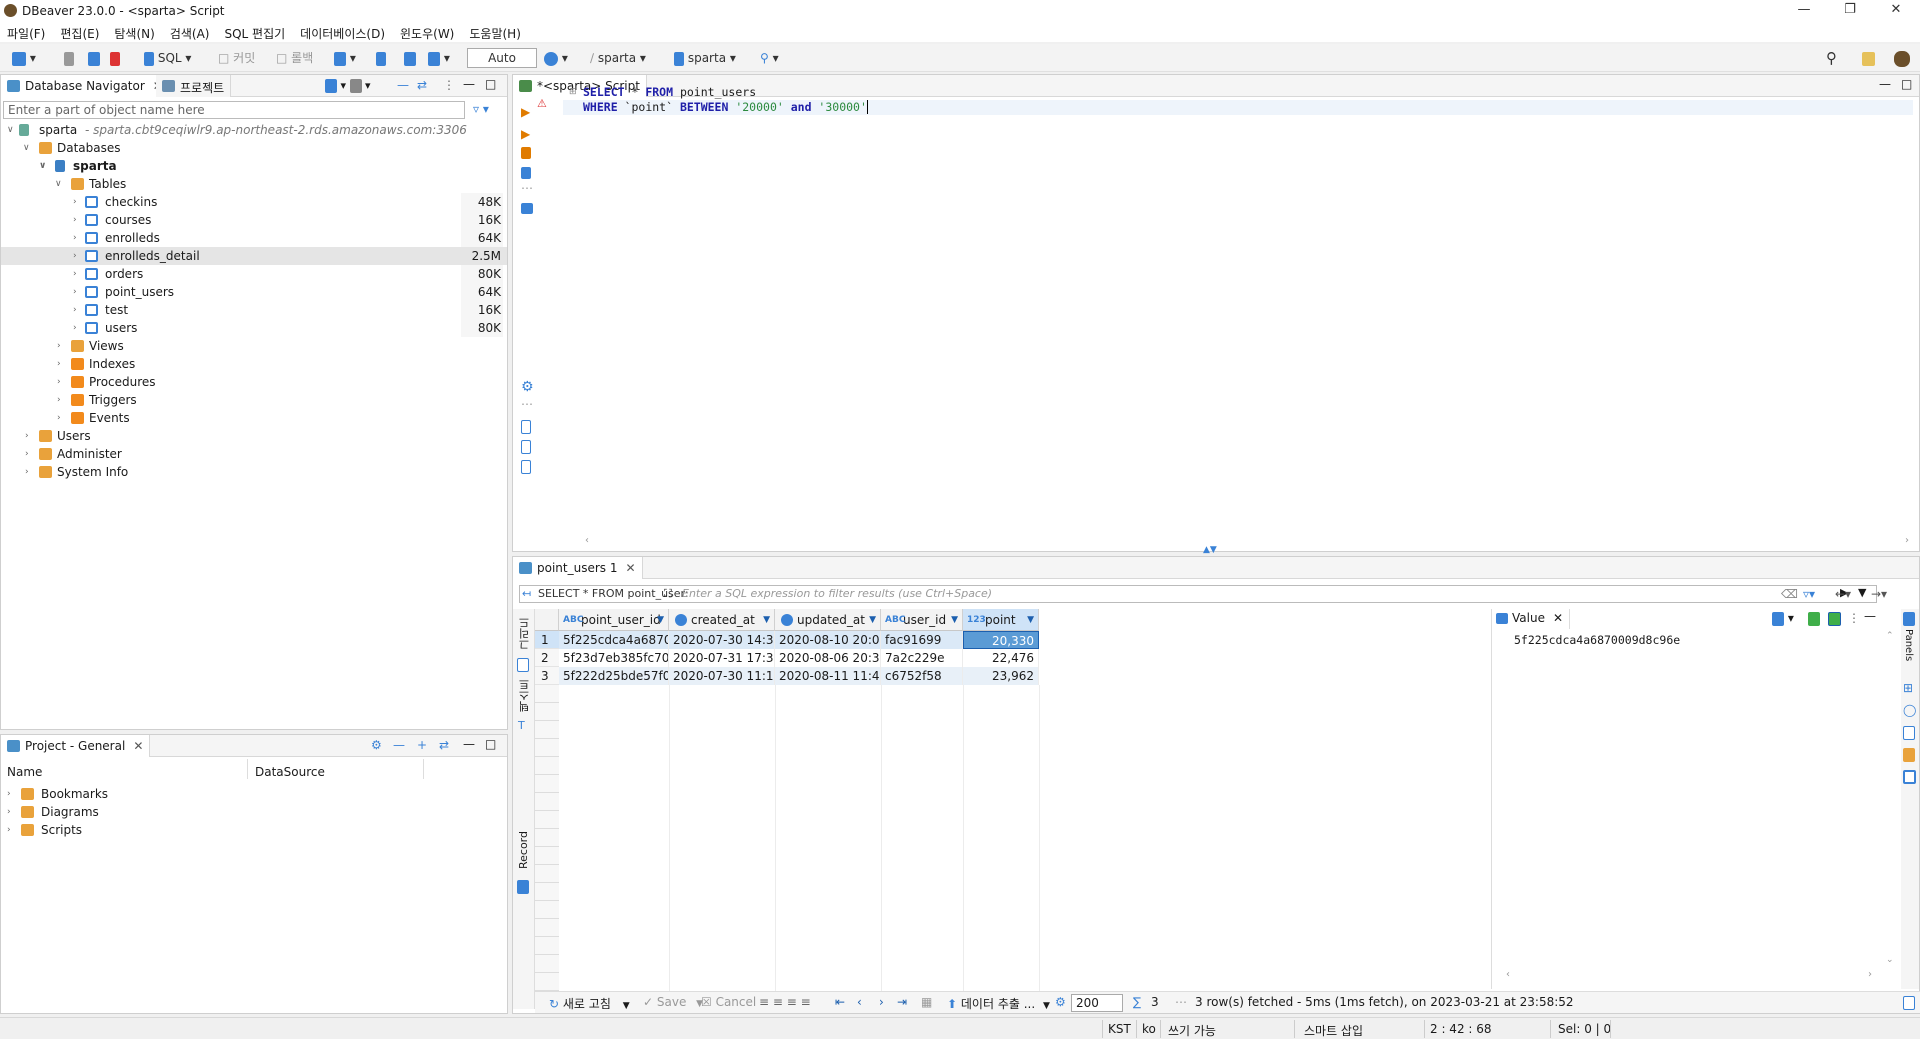 Image resolution: width=1920 pixels, height=1039 pixels. Describe the element at coordinates (1909, 710) in the screenshot. I see `references-icon: ◯` at that location.